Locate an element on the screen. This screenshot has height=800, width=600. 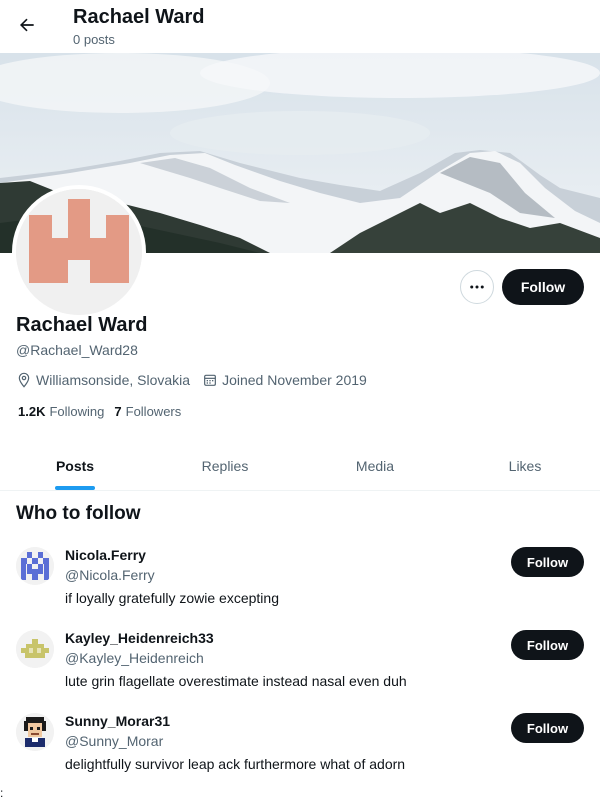
suggestion-handle: @Nicola.Ferry is located at coordinates (110, 575).